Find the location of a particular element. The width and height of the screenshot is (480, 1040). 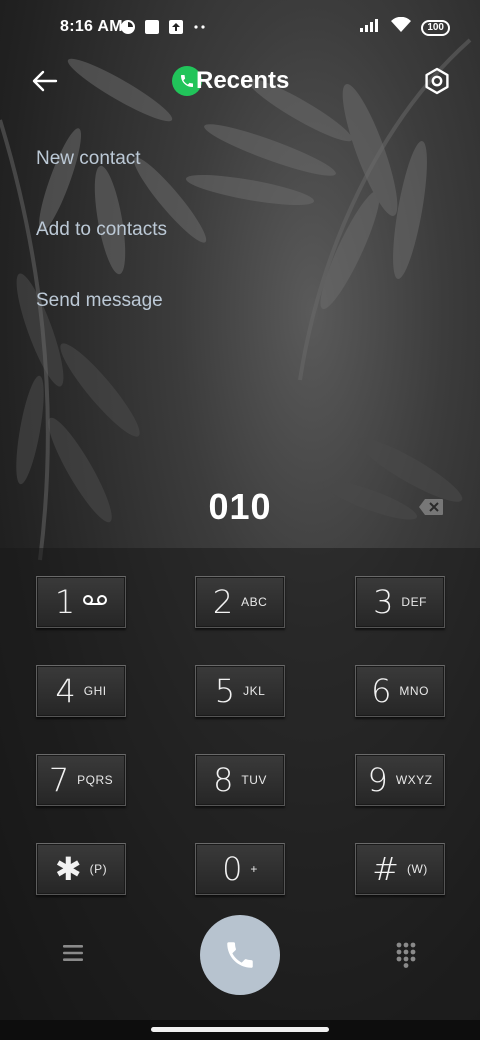

page-title: Recents is located at coordinates (243, 80).